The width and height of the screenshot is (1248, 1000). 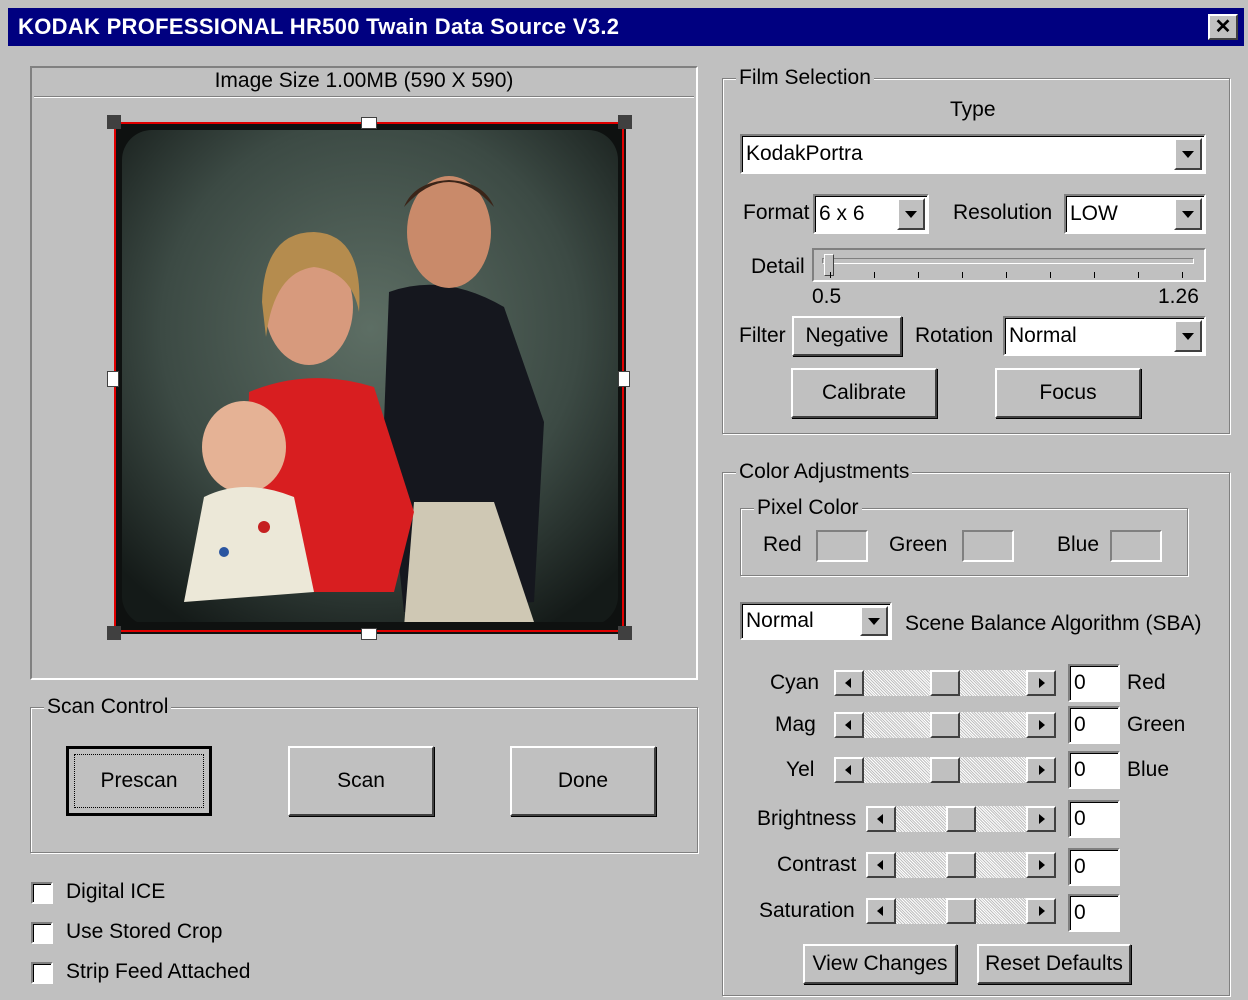 I want to click on crop-handle-top, so click(x=369, y=123).